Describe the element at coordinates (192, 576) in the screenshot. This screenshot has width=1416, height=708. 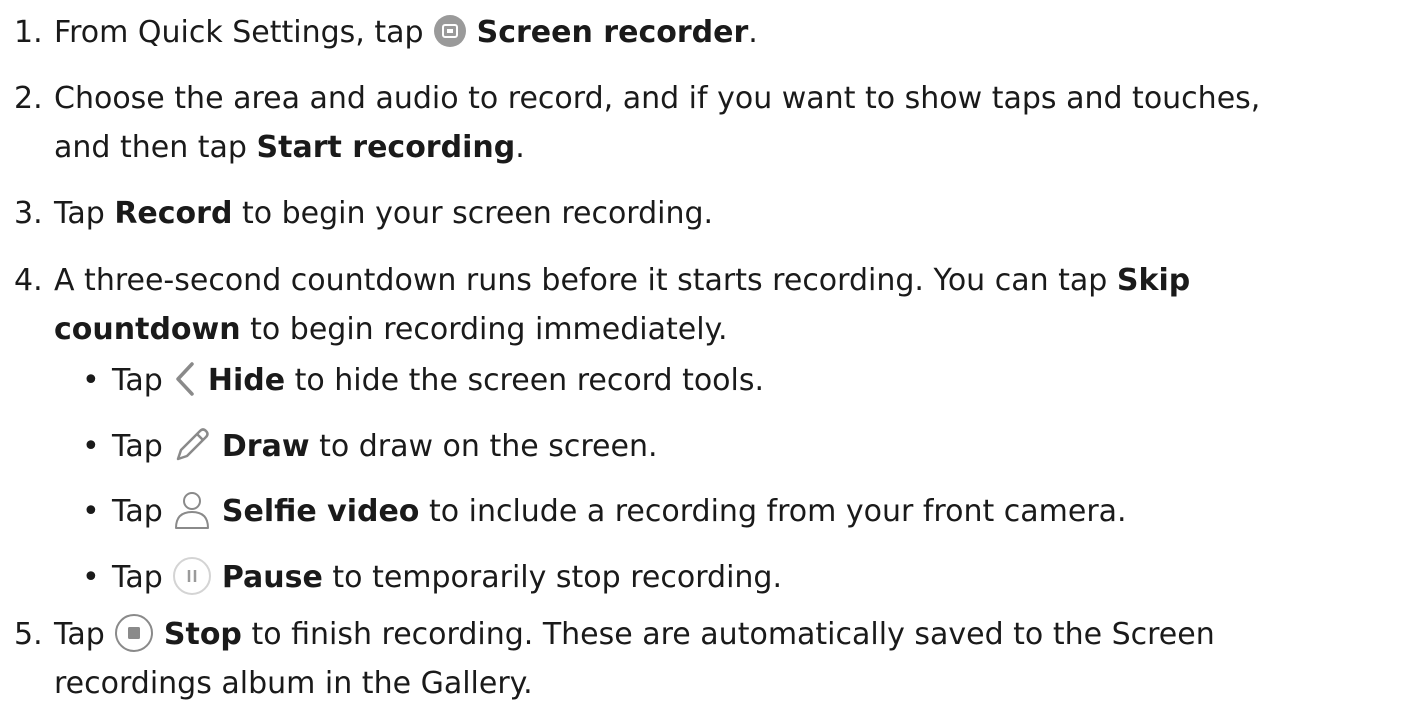
I see `pause-icon` at that location.